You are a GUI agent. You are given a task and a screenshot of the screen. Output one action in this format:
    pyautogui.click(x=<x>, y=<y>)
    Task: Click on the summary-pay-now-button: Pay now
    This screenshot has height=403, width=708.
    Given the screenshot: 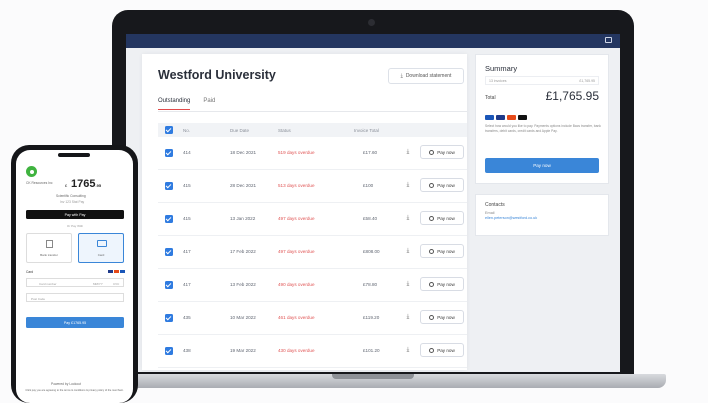 What is the action you would take?
    pyautogui.click(x=542, y=165)
    